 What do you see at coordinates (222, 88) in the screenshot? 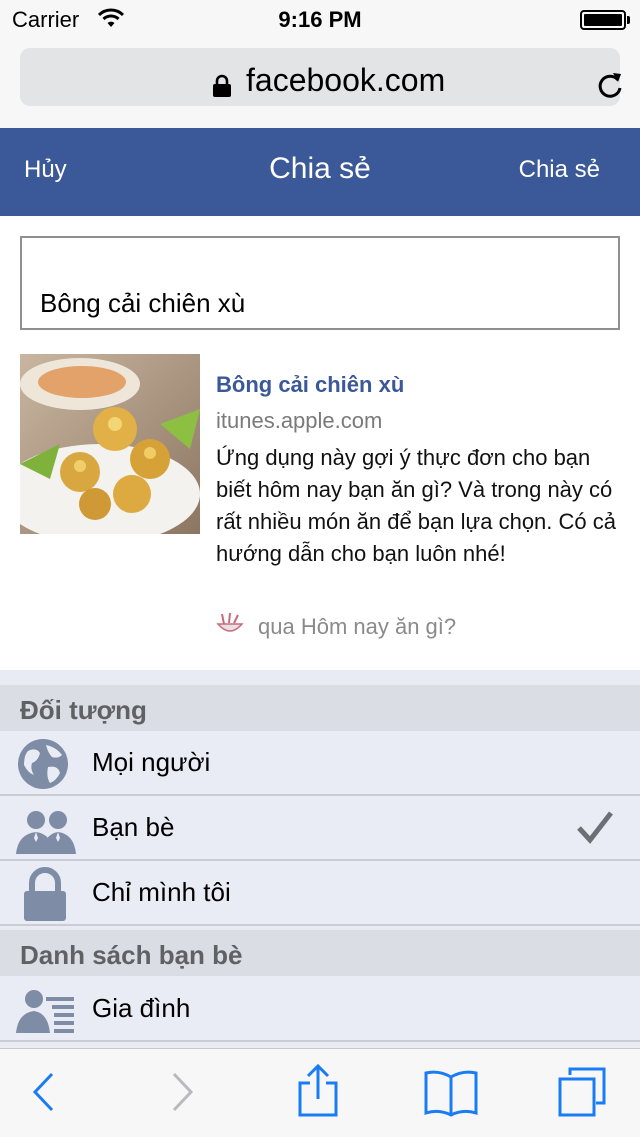
I see `secure-lock-icon` at bounding box center [222, 88].